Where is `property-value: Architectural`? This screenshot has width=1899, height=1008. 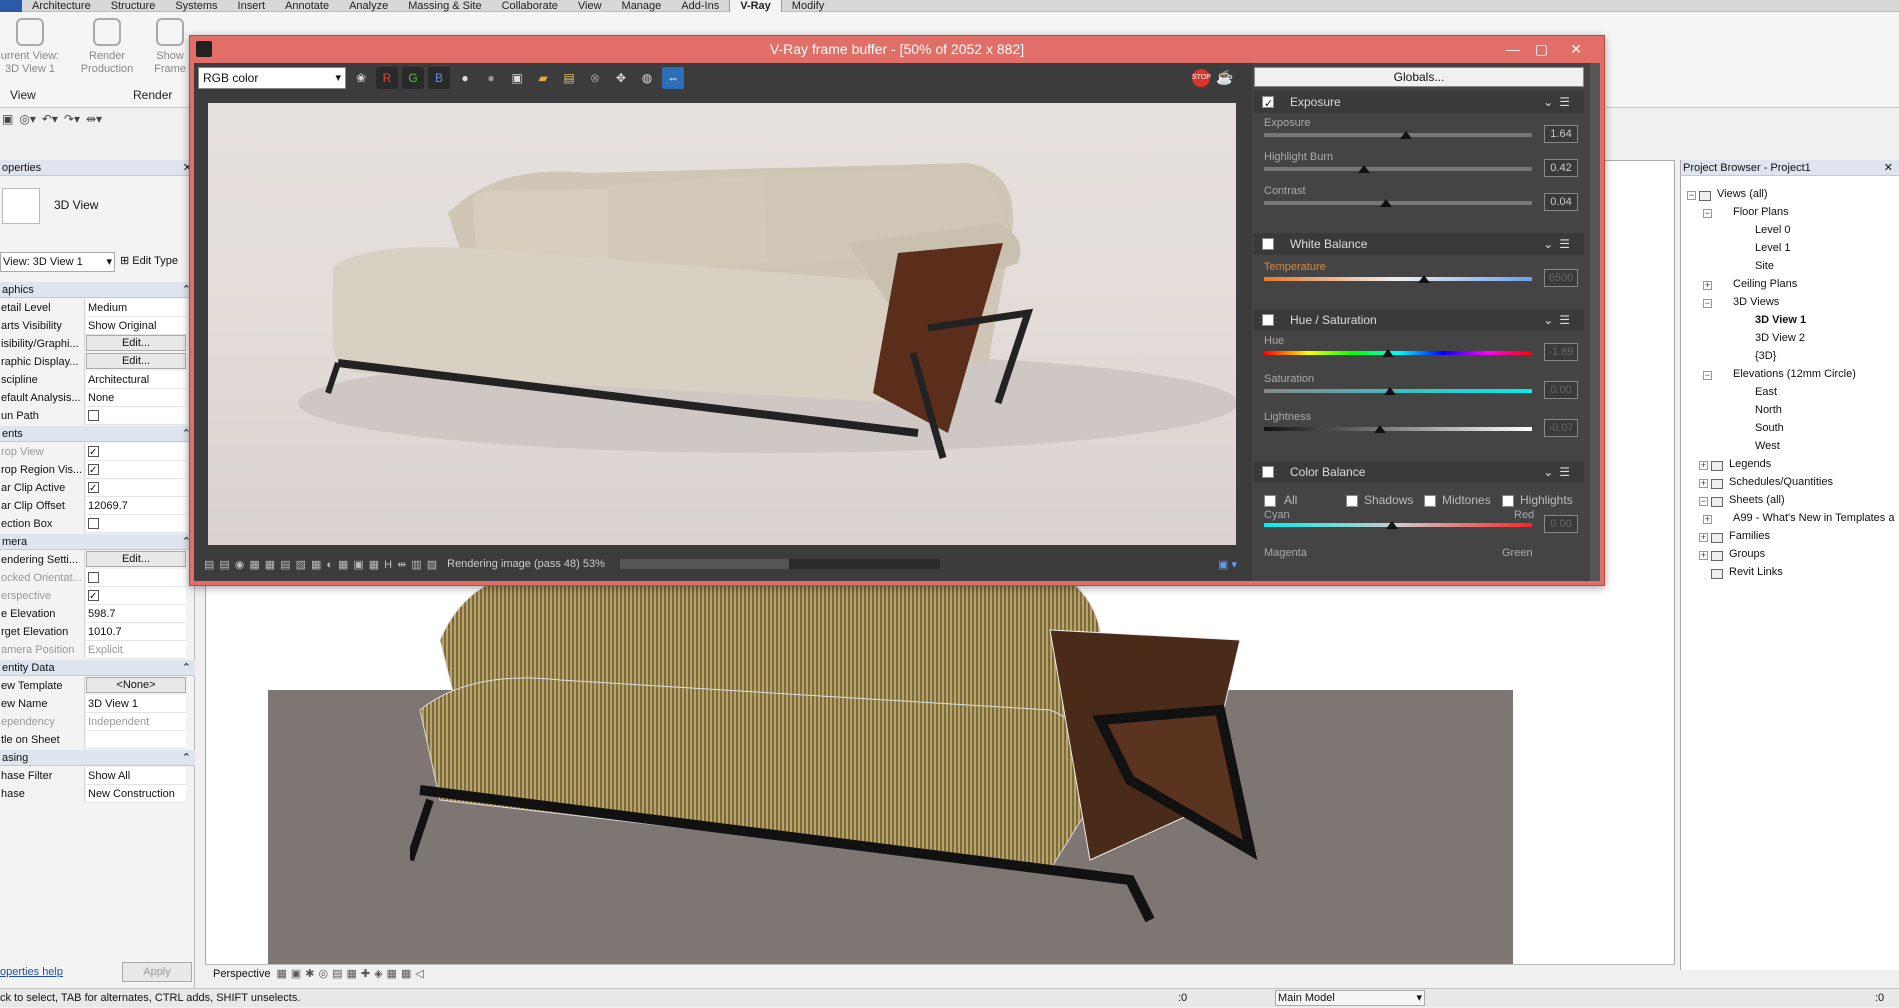 property-value: Architectural is located at coordinates (136, 380).